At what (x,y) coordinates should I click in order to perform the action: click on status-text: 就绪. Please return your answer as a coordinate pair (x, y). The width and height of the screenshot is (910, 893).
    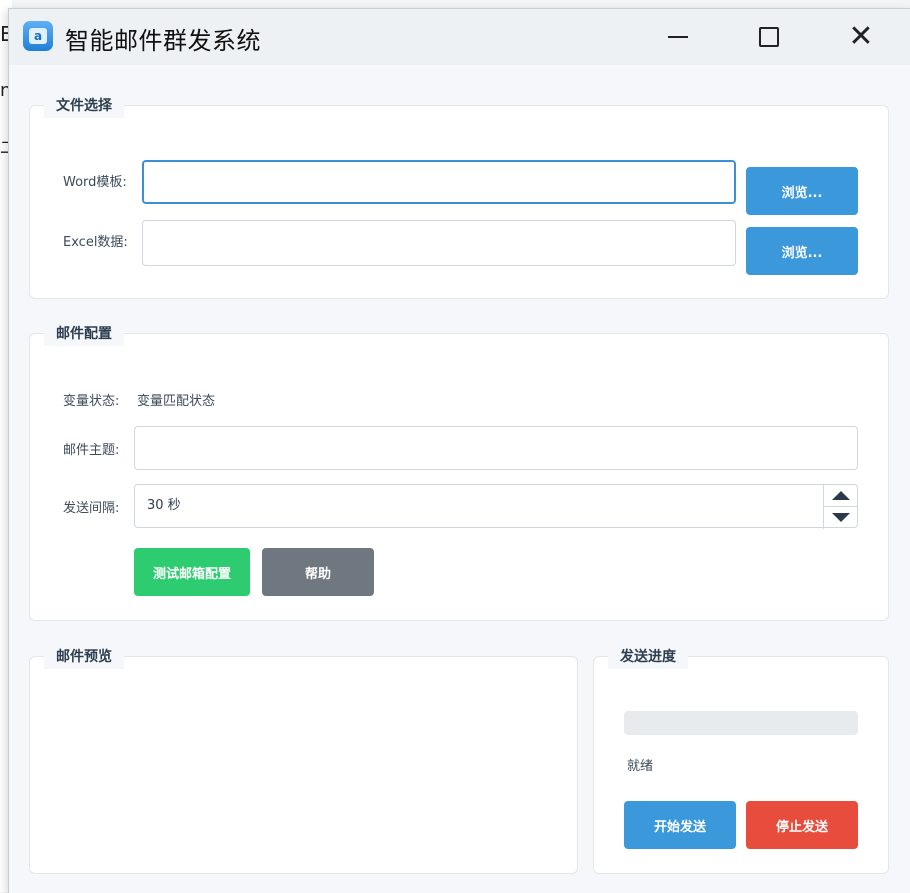
    Looking at the image, I should click on (640, 766).